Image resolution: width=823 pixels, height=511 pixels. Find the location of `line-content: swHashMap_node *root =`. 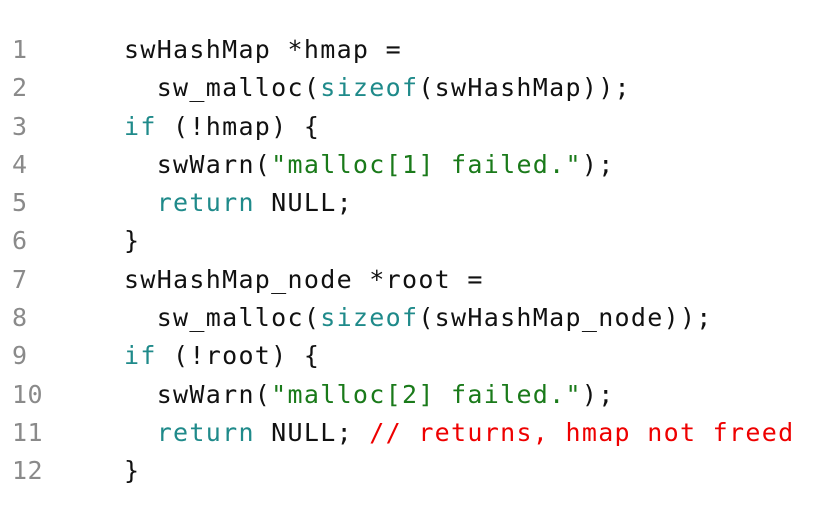

line-content: swHashMap_node *root = is located at coordinates (304, 280).